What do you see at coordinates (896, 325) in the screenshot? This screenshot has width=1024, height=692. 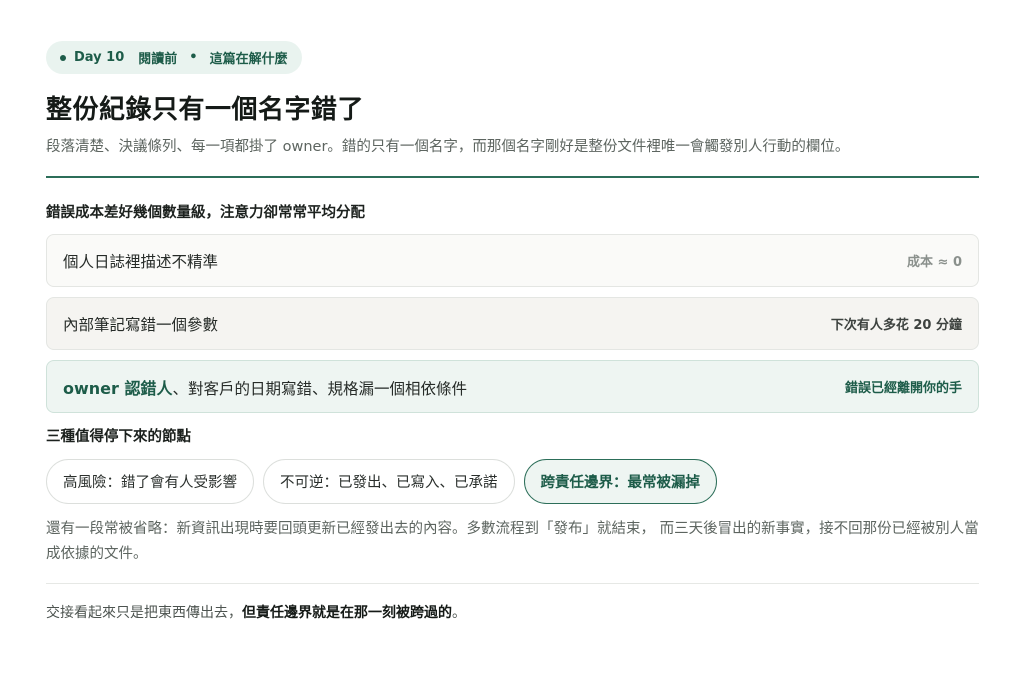 I see `cost-row-note: 下次有人多花 20 分鐘` at bounding box center [896, 325].